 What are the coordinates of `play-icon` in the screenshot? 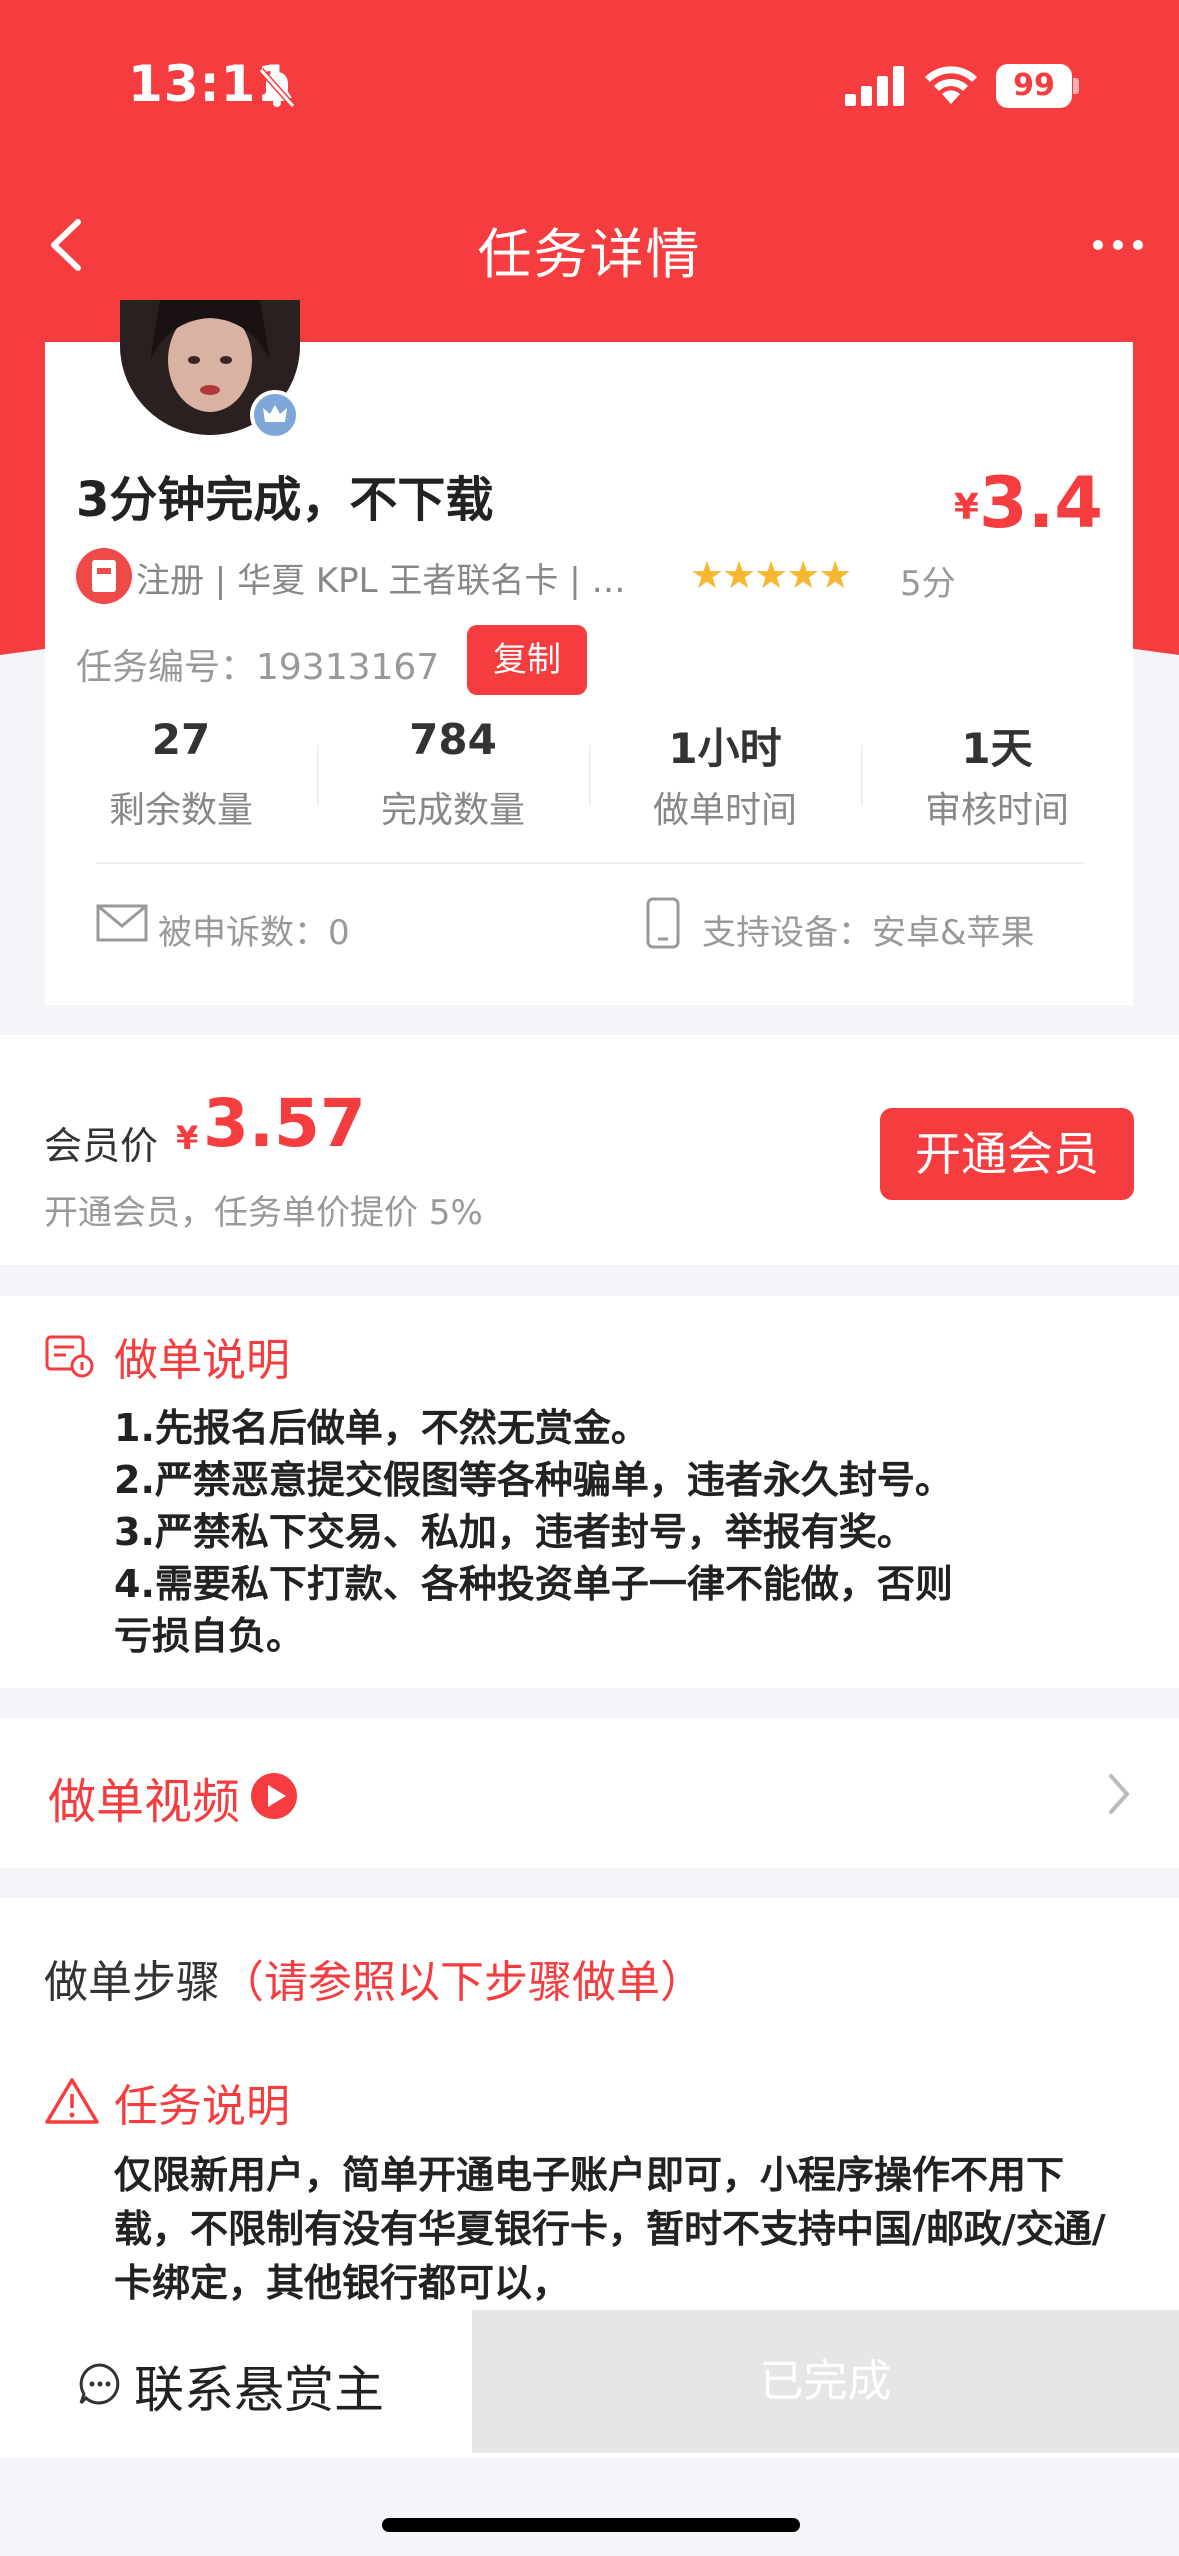 It's located at (274, 1796).